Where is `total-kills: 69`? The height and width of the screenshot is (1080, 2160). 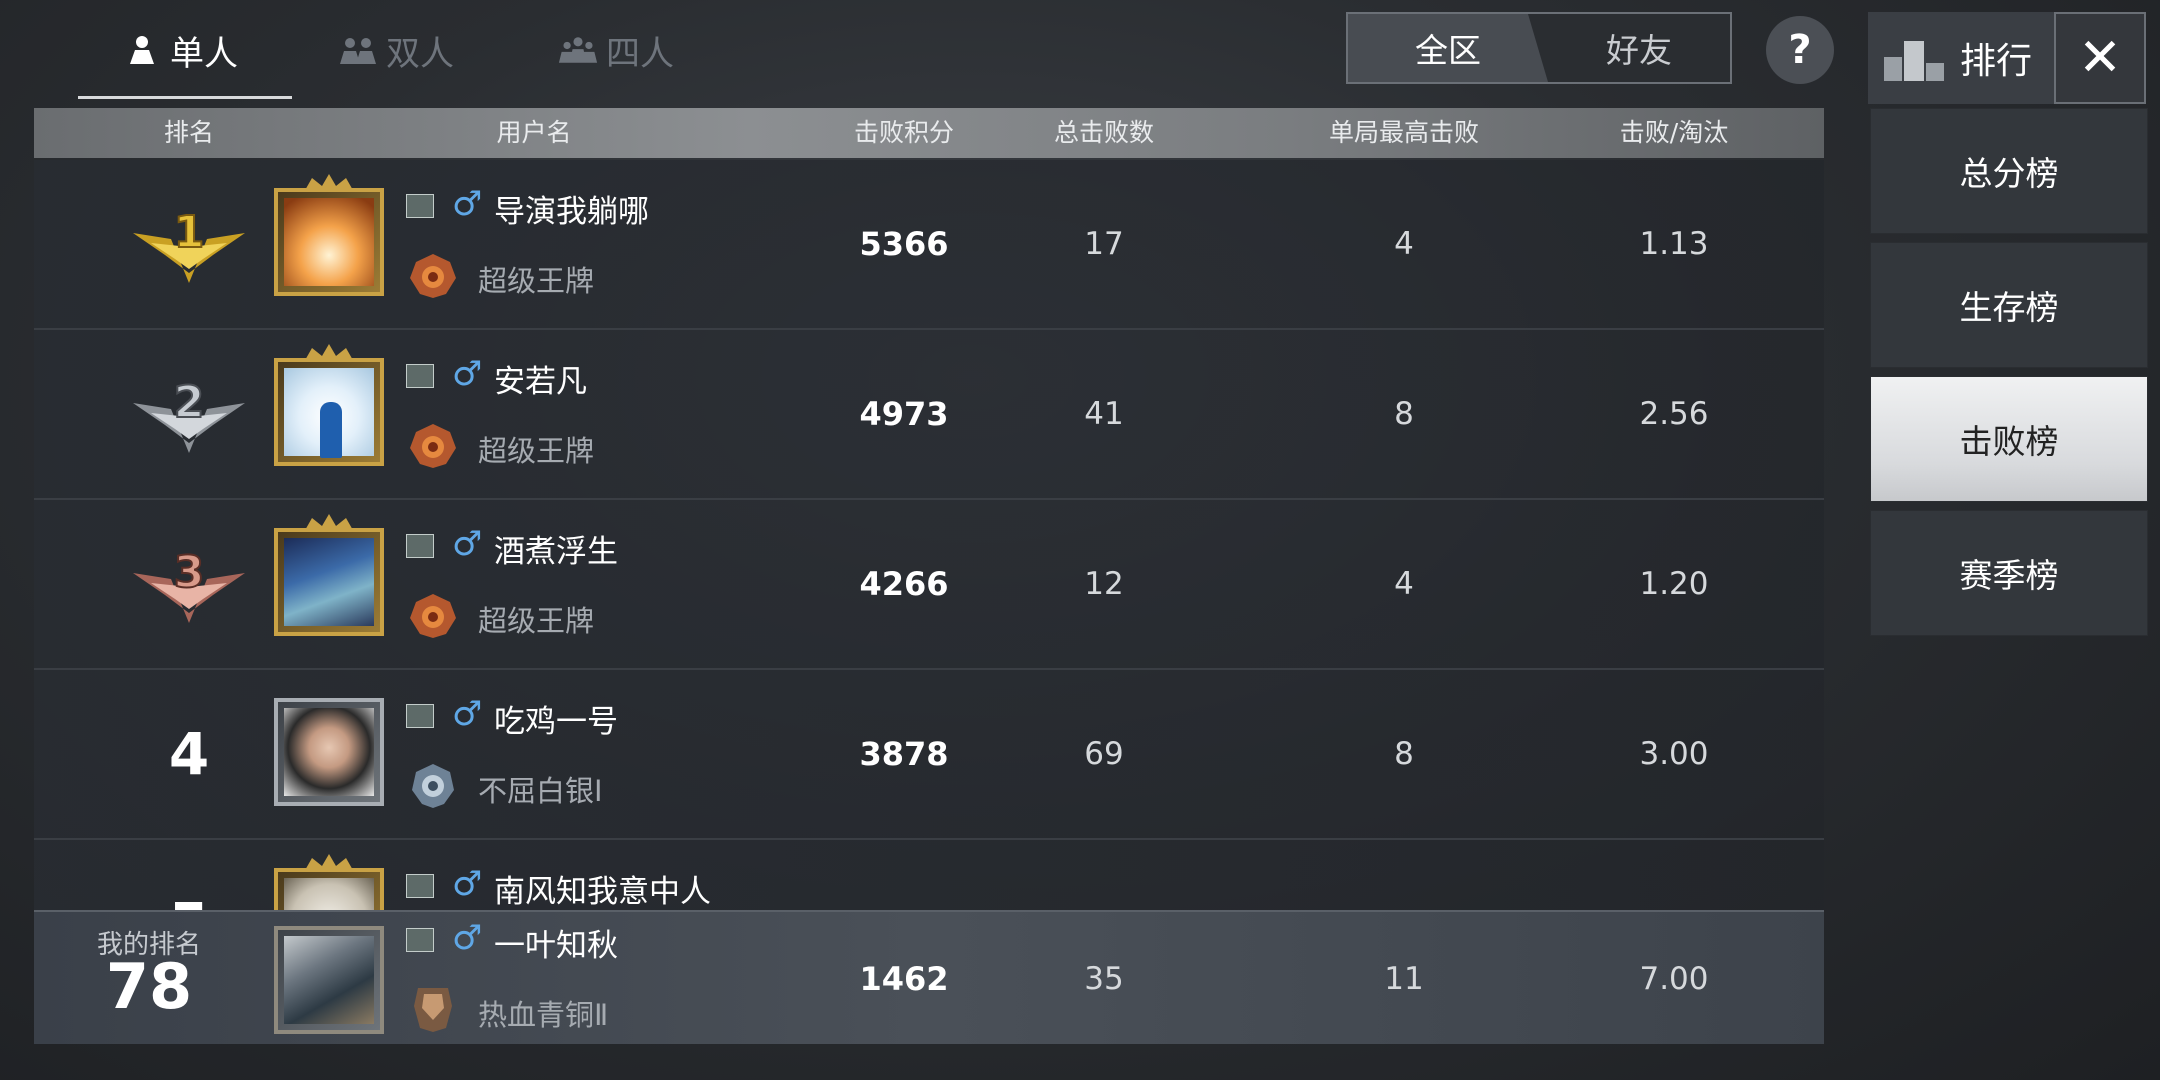
total-kills: 69 is located at coordinates (1104, 754).